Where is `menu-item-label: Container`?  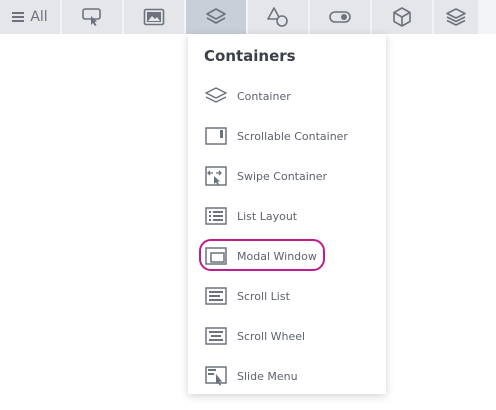
menu-item-label: Container is located at coordinates (264, 96).